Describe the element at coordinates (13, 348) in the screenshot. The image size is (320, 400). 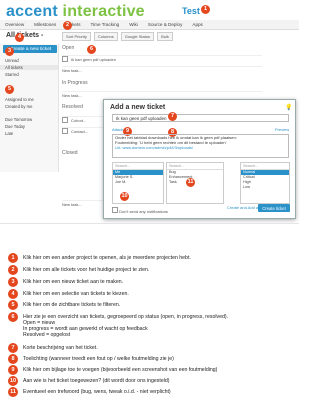
I see `legend-number: 7` at that location.